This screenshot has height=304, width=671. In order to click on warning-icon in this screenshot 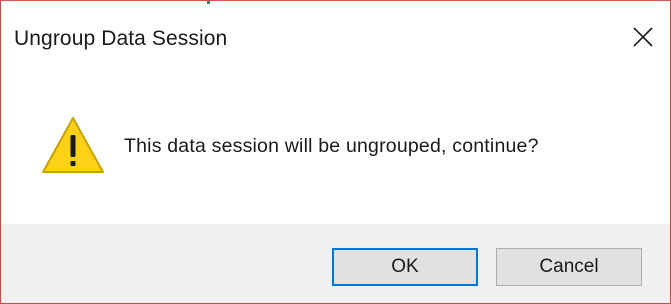, I will do `click(73, 145)`.